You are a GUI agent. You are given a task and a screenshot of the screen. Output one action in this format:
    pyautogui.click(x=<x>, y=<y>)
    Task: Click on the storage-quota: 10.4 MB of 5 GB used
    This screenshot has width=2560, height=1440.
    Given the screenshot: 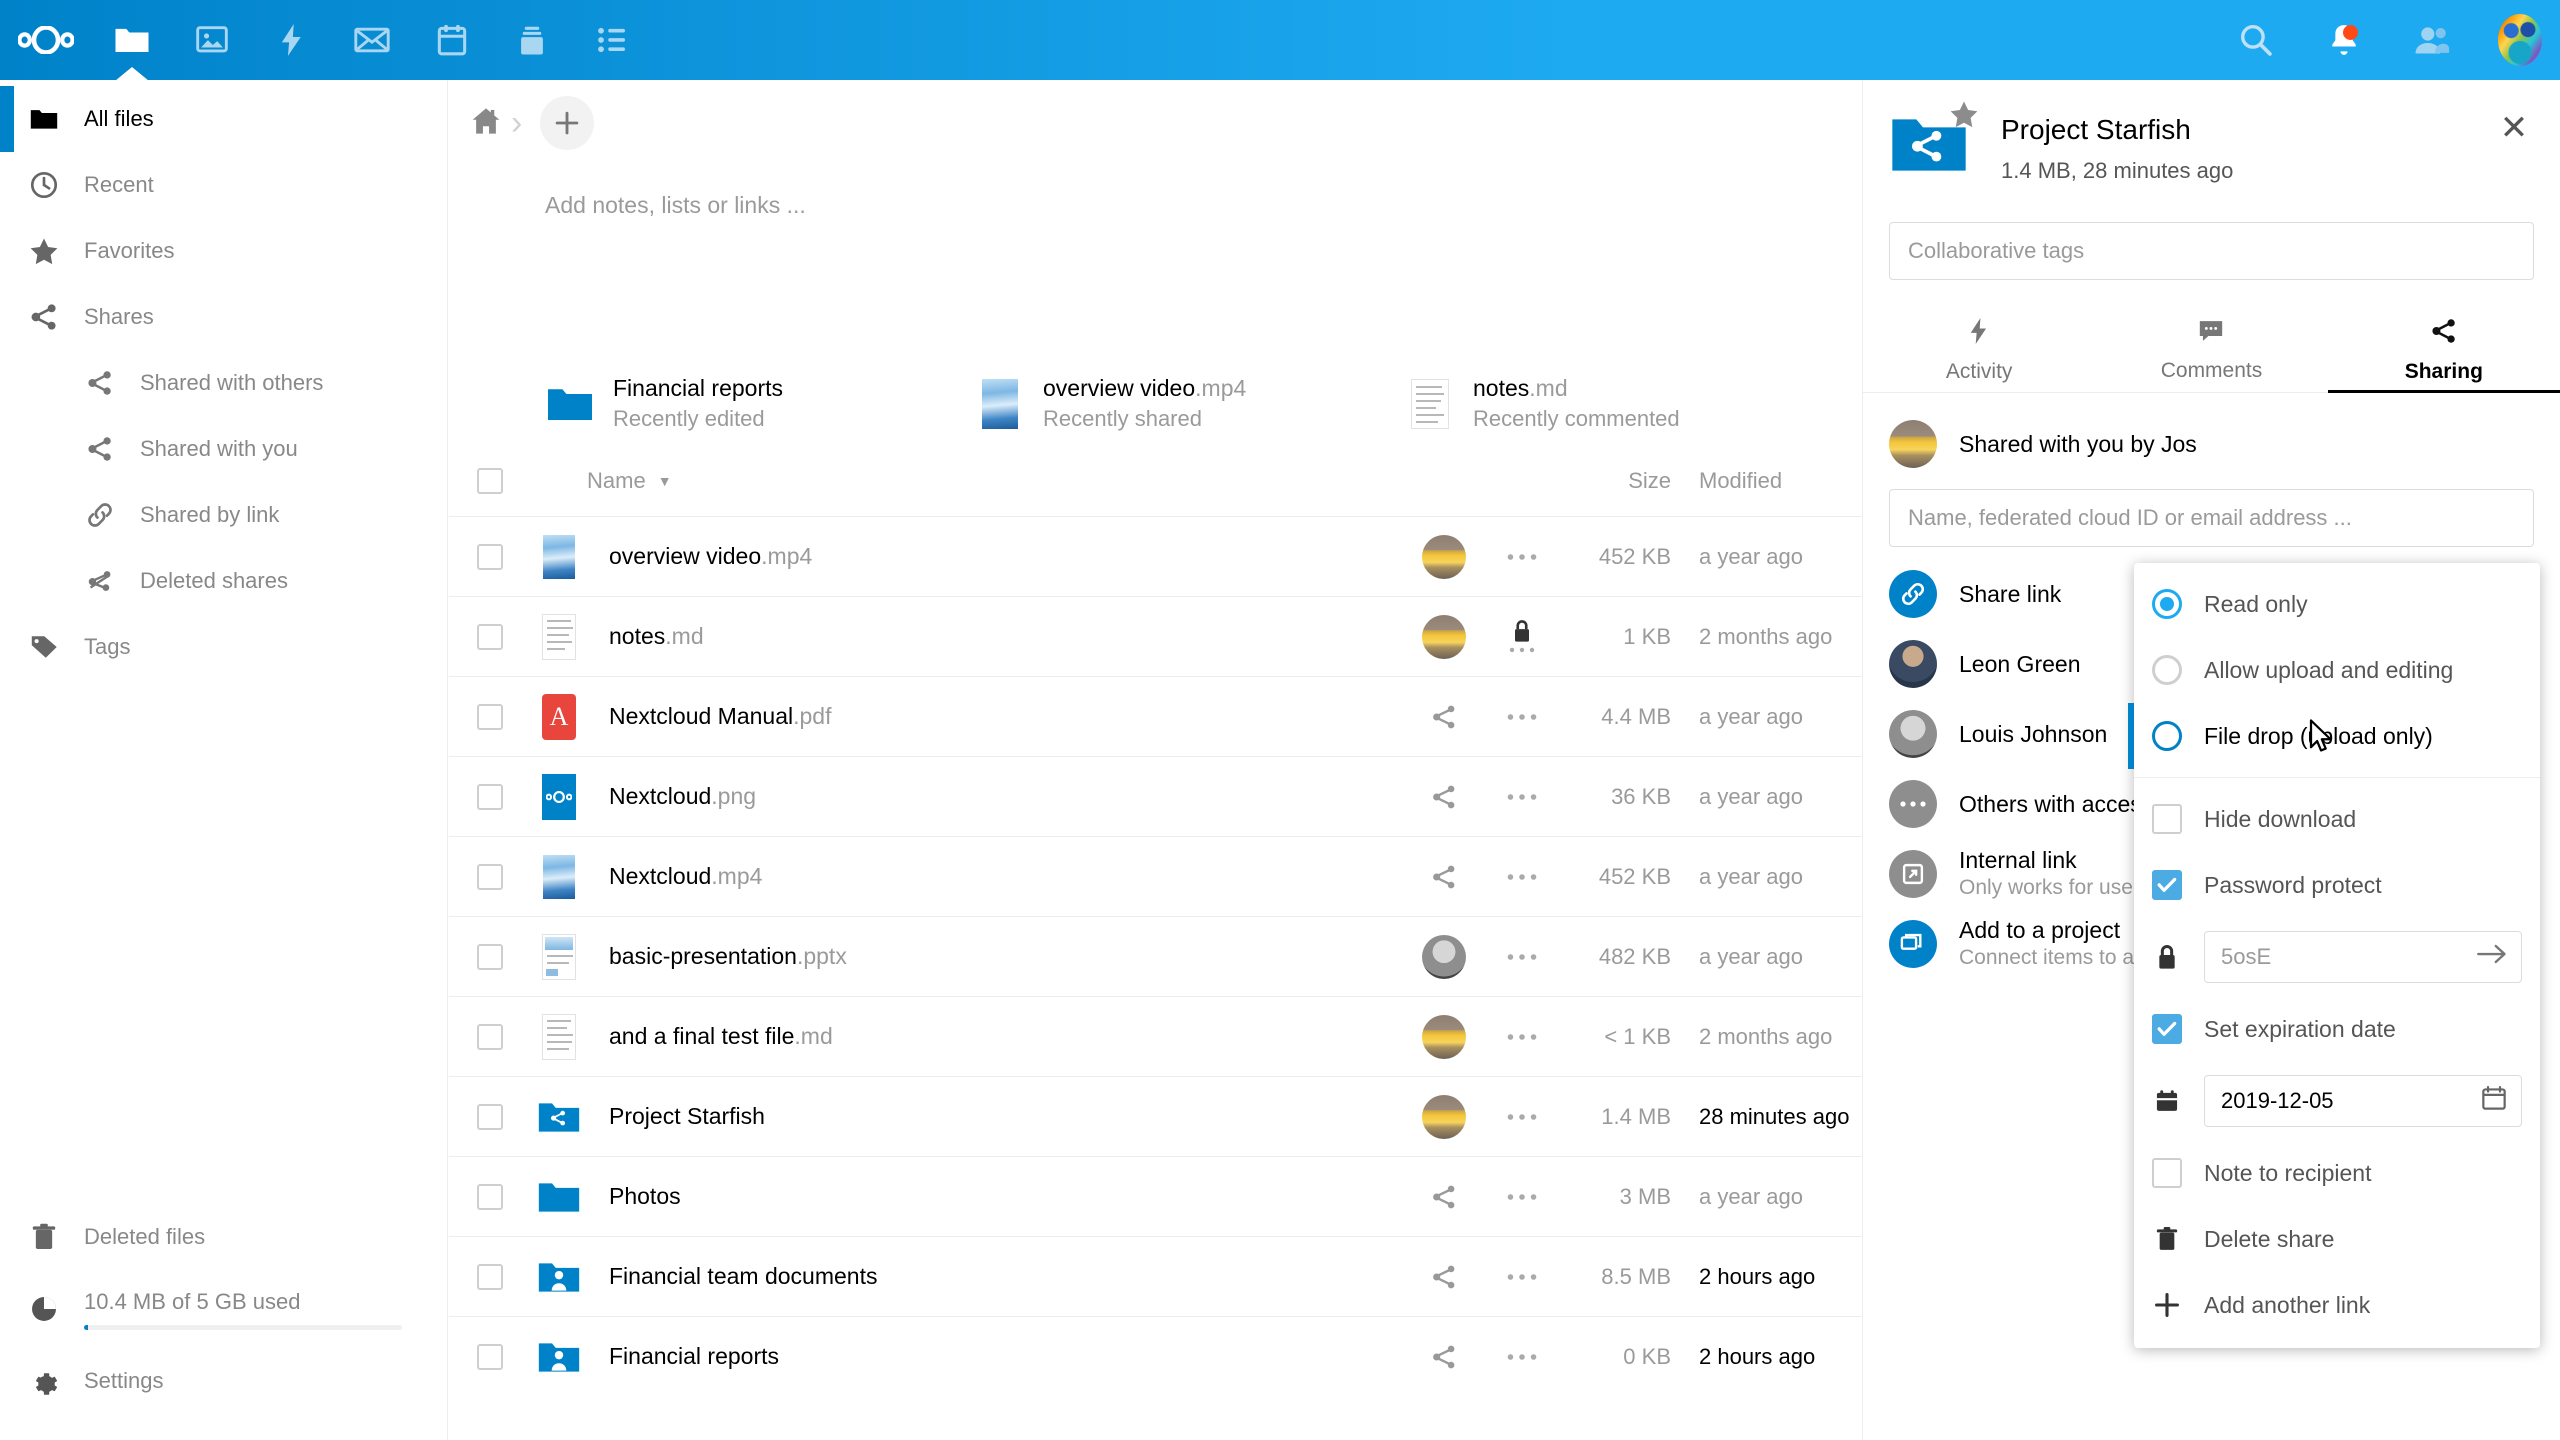 What is the action you would take?
    pyautogui.click(x=223, y=1309)
    